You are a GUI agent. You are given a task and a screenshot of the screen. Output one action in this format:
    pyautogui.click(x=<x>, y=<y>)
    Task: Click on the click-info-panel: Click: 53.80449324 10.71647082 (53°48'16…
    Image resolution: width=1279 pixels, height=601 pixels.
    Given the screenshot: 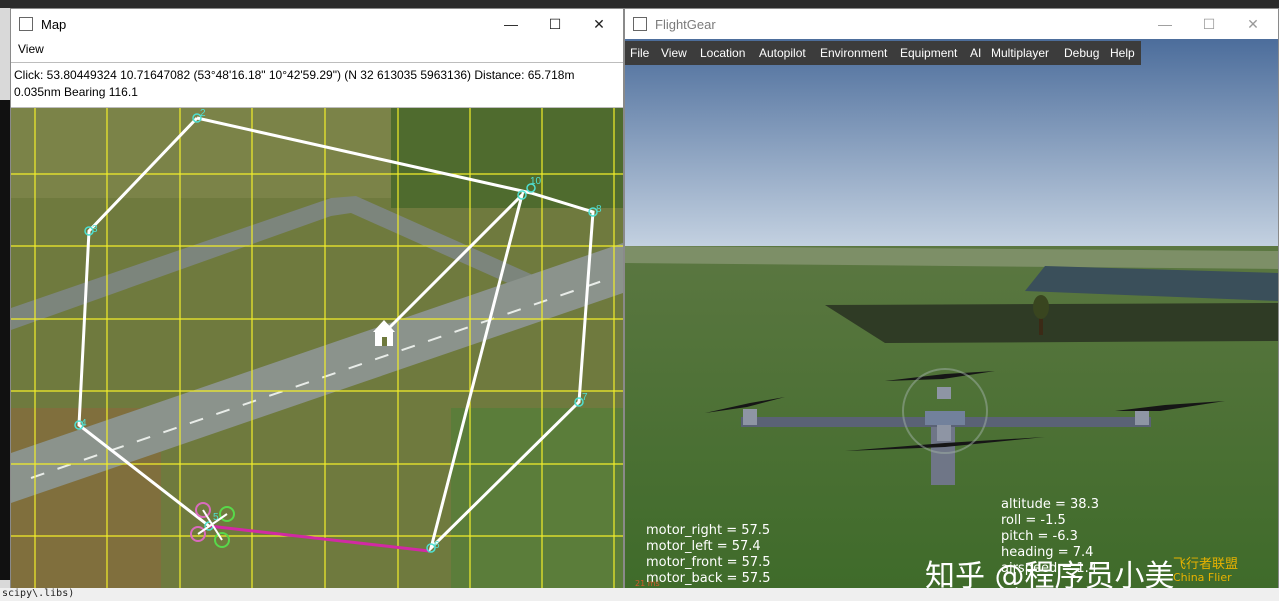 What is the action you would take?
    pyautogui.click(x=317, y=85)
    